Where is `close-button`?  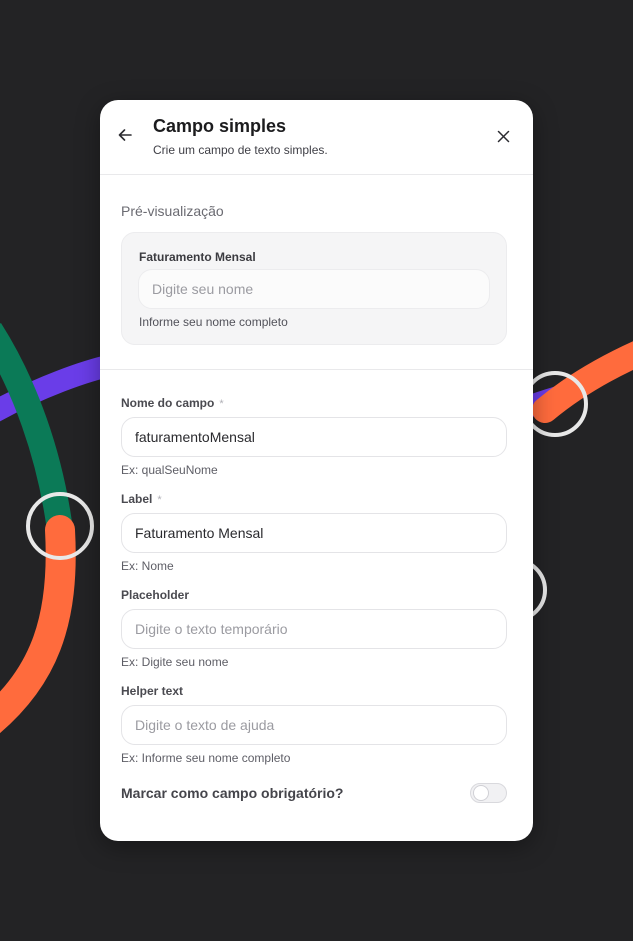 close-button is located at coordinates (503, 136).